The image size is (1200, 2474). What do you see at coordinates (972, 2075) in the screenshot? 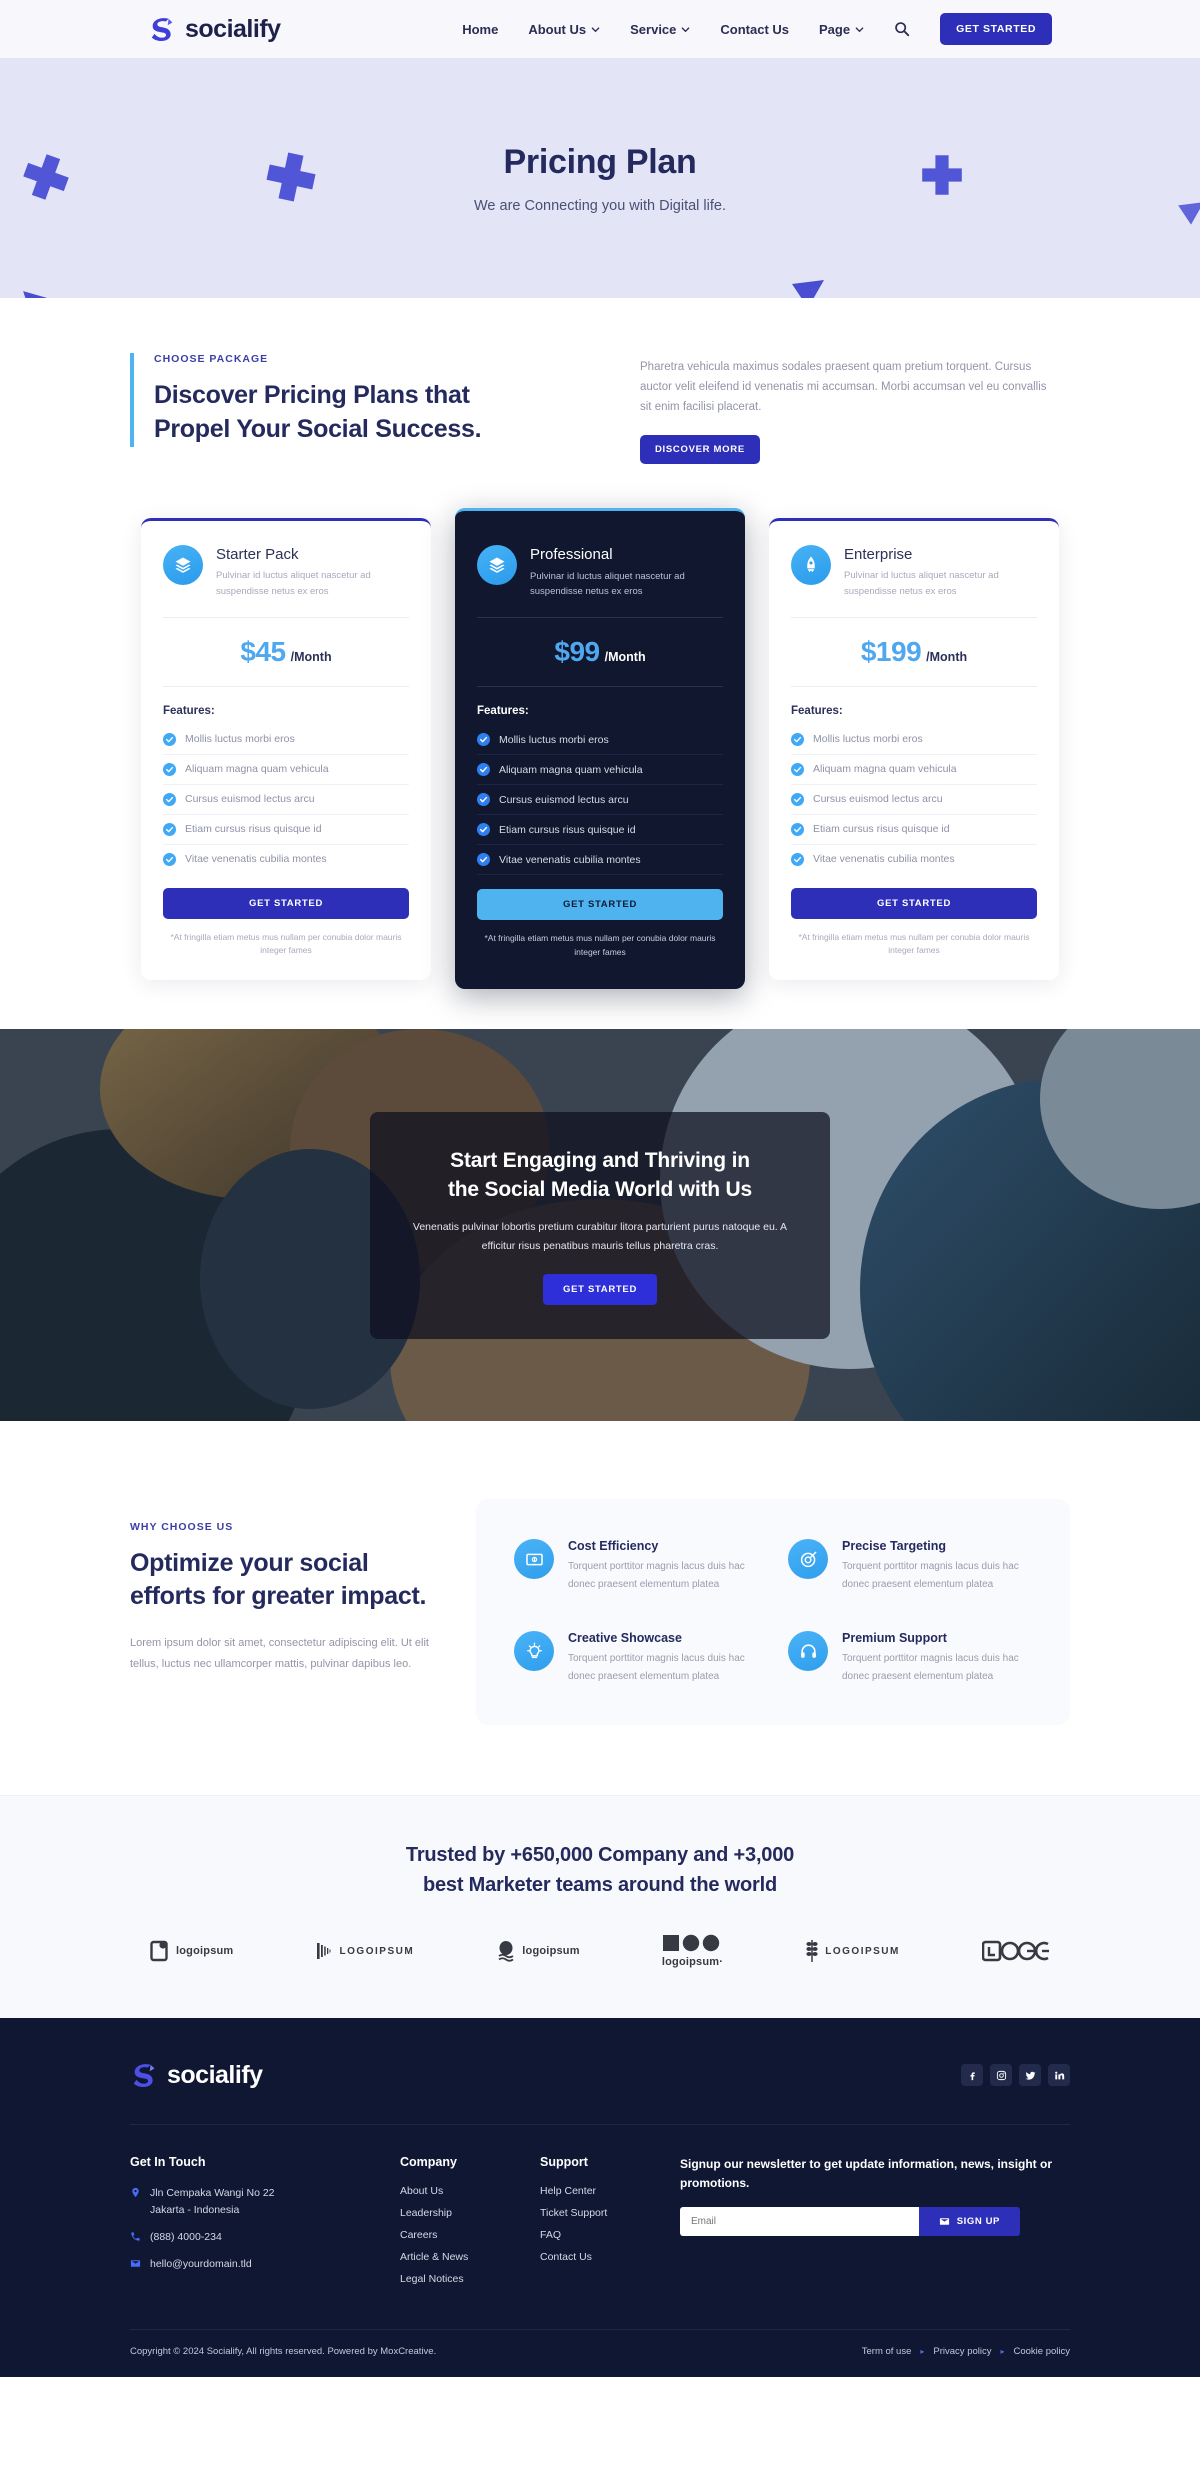
I see `facebook-icon` at bounding box center [972, 2075].